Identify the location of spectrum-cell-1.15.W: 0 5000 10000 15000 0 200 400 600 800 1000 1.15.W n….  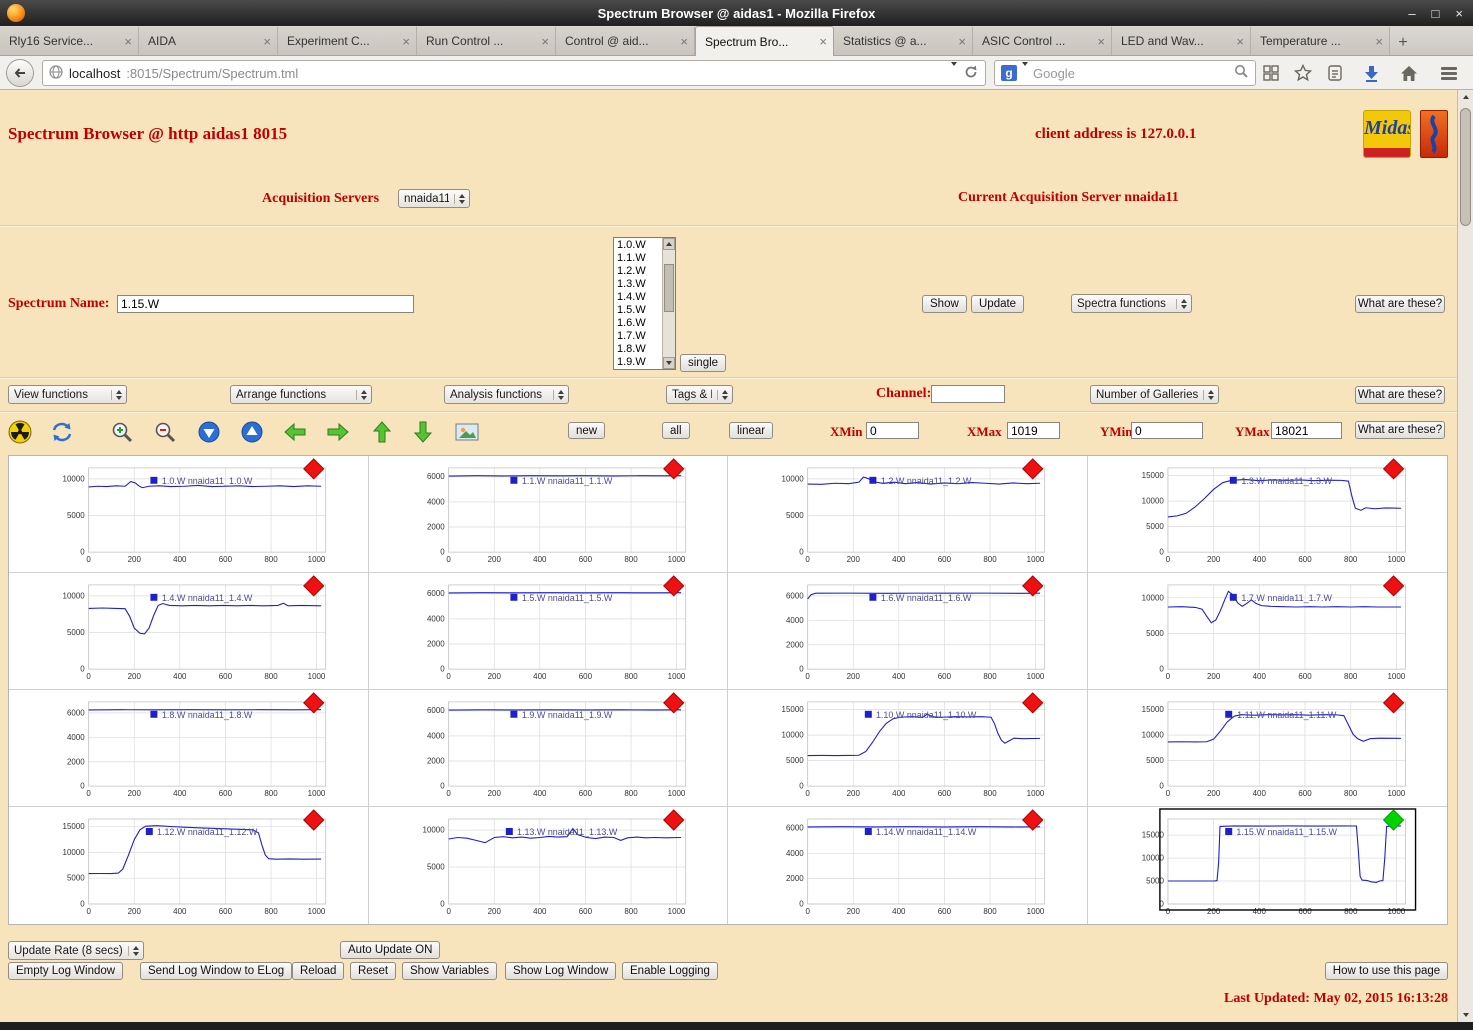
(1267, 865).